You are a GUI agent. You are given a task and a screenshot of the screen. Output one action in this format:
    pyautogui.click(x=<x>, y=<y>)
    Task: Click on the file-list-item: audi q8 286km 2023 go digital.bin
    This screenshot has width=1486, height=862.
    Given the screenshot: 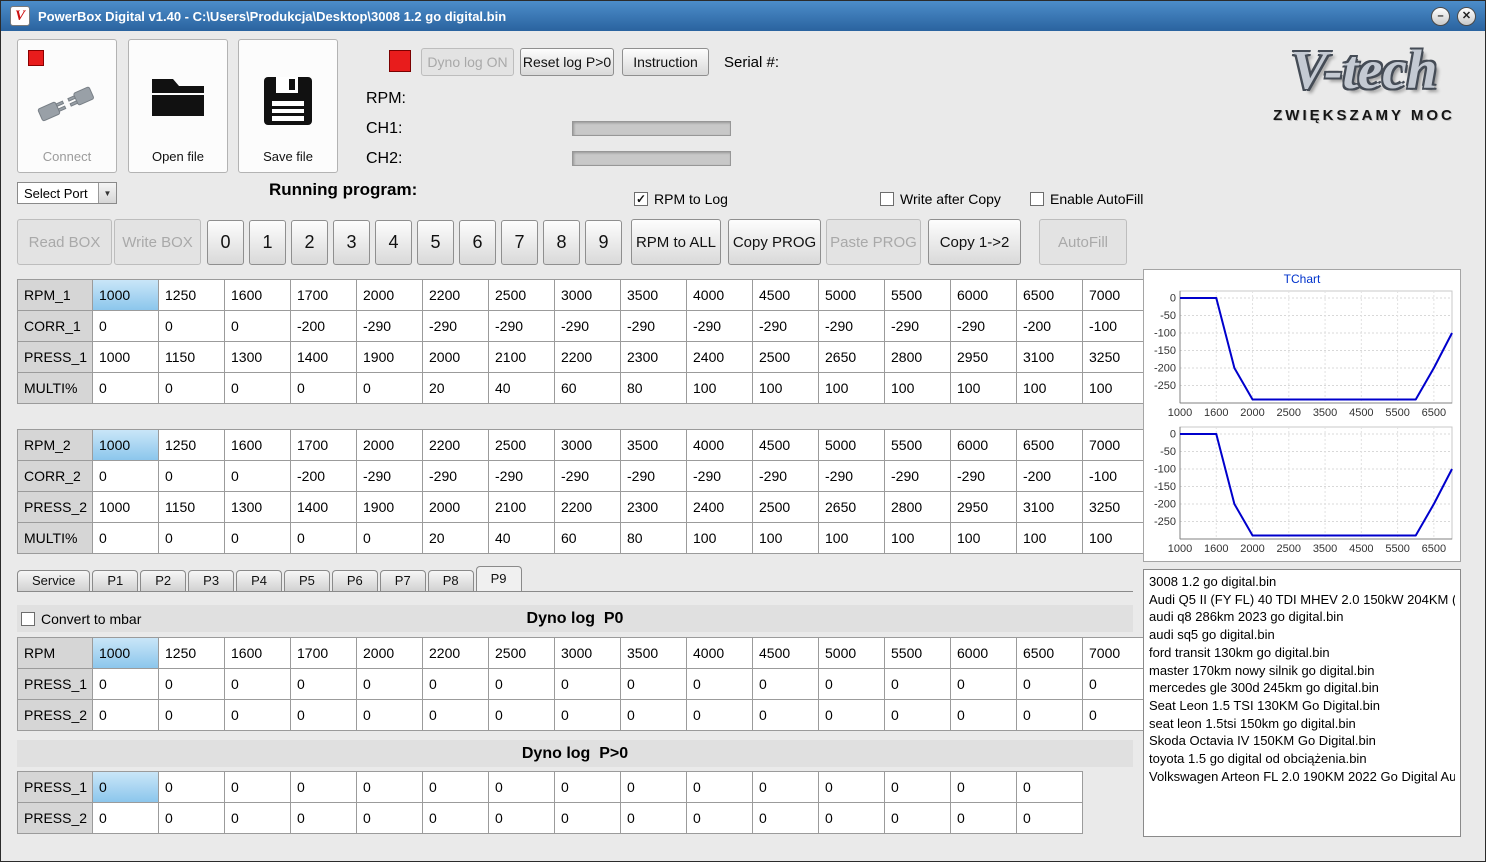 What is the action you would take?
    pyautogui.click(x=1302, y=617)
    